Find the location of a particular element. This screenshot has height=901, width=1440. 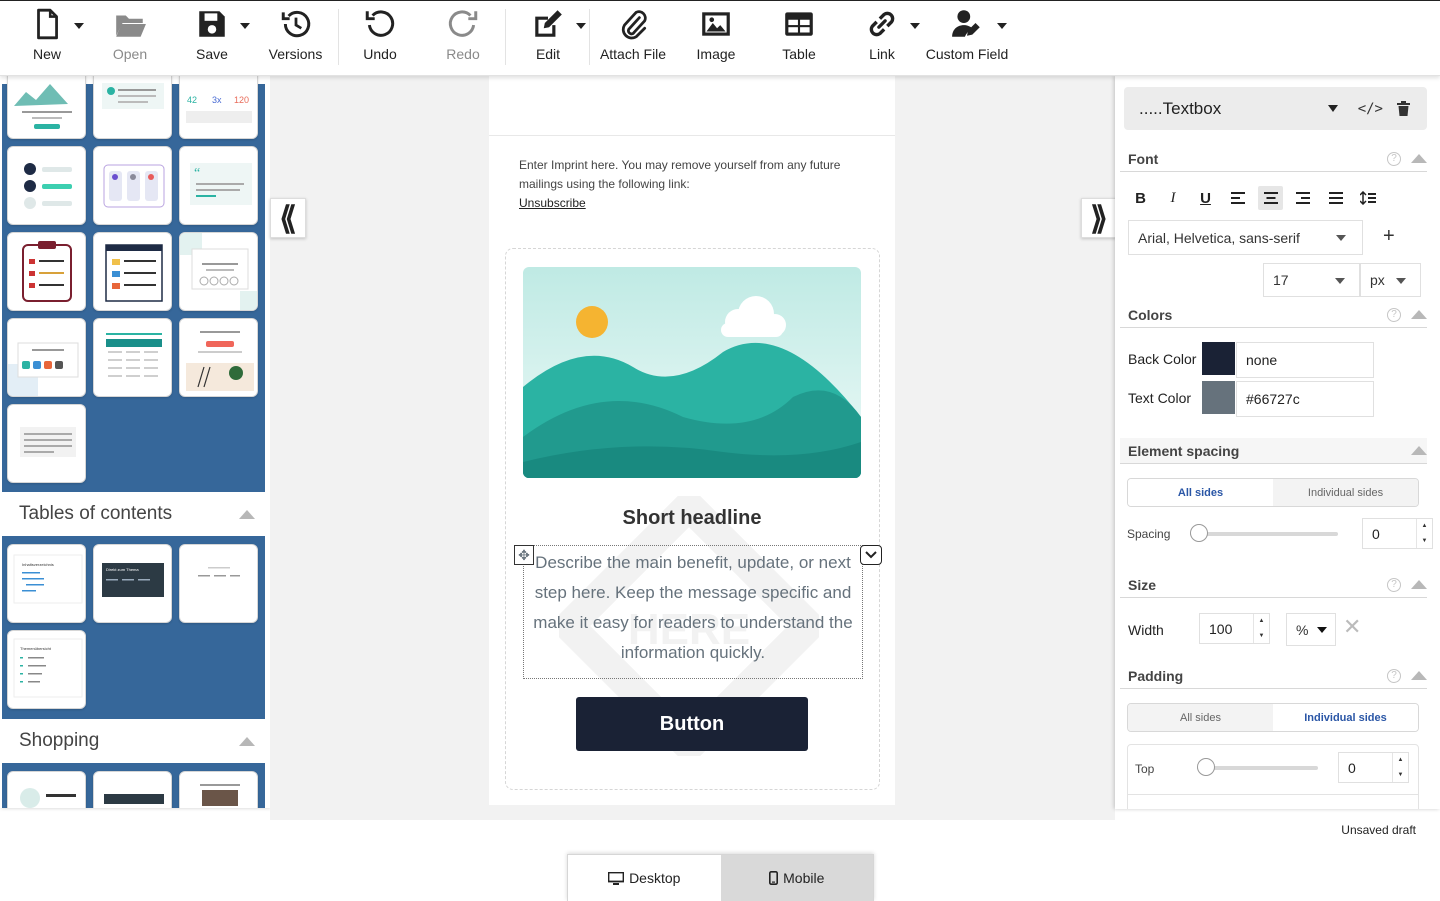

align-right-icon is located at coordinates (1303, 198).